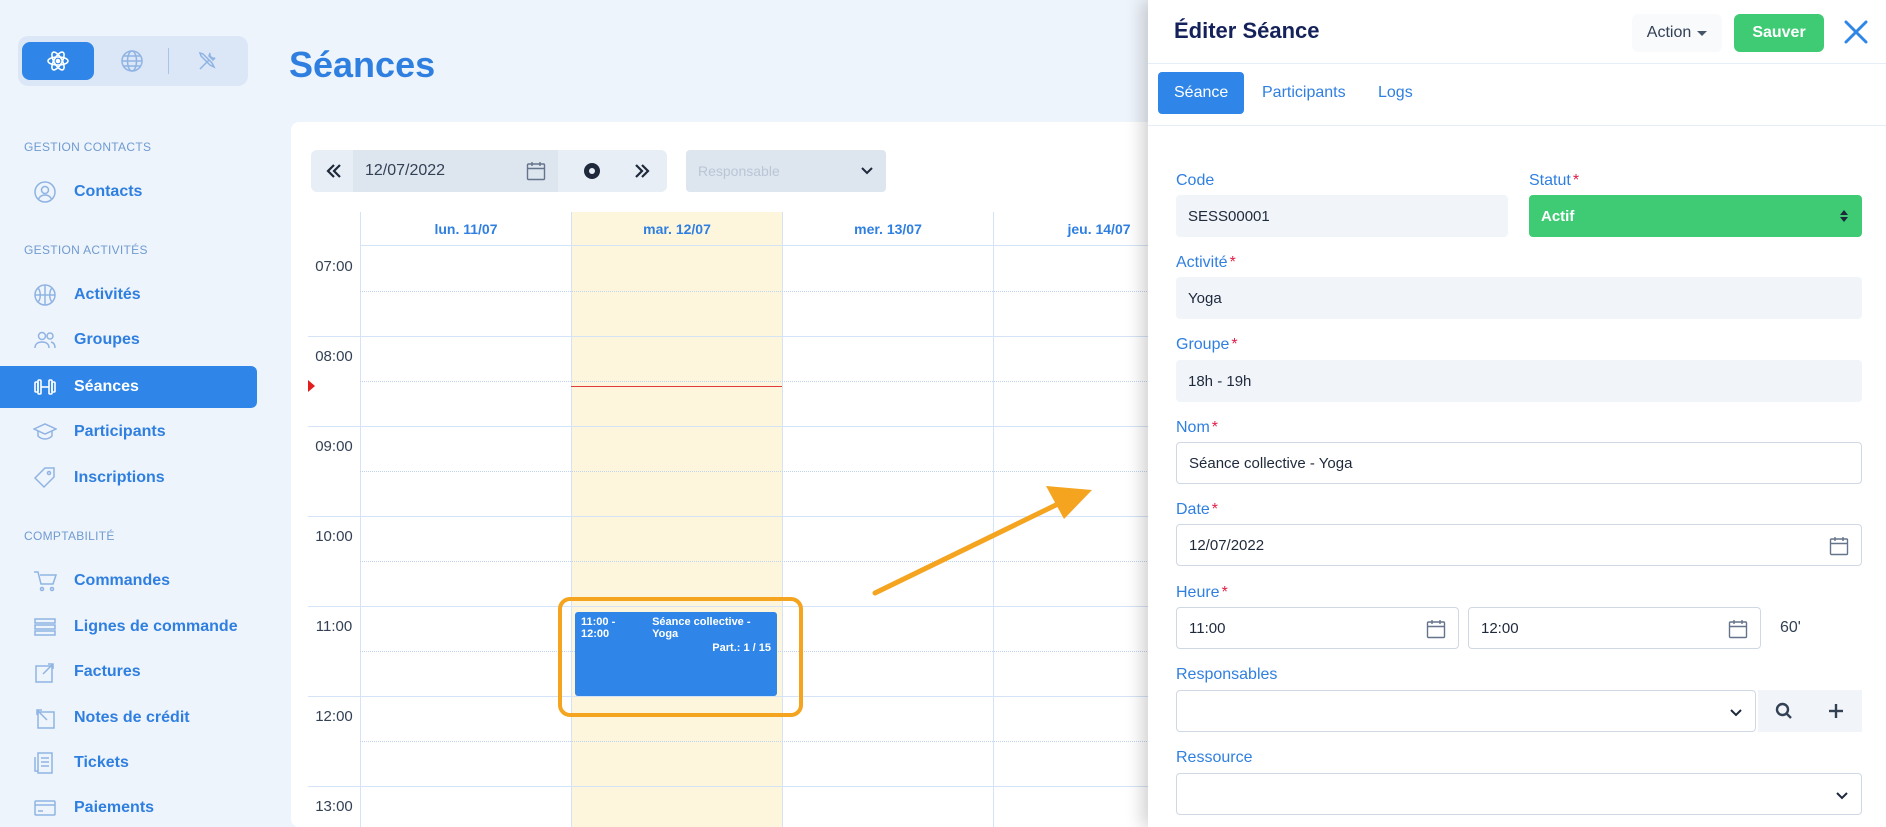 Image resolution: width=1886 pixels, height=827 pixels. I want to click on tab-logs: Logs, so click(1395, 93).